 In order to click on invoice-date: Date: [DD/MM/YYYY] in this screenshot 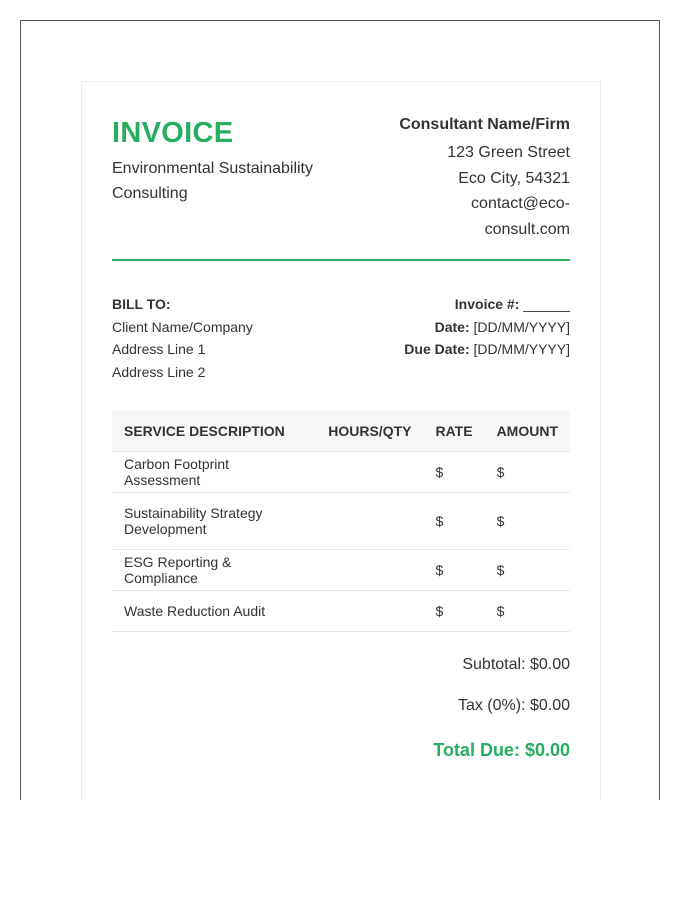, I will do `click(487, 327)`.